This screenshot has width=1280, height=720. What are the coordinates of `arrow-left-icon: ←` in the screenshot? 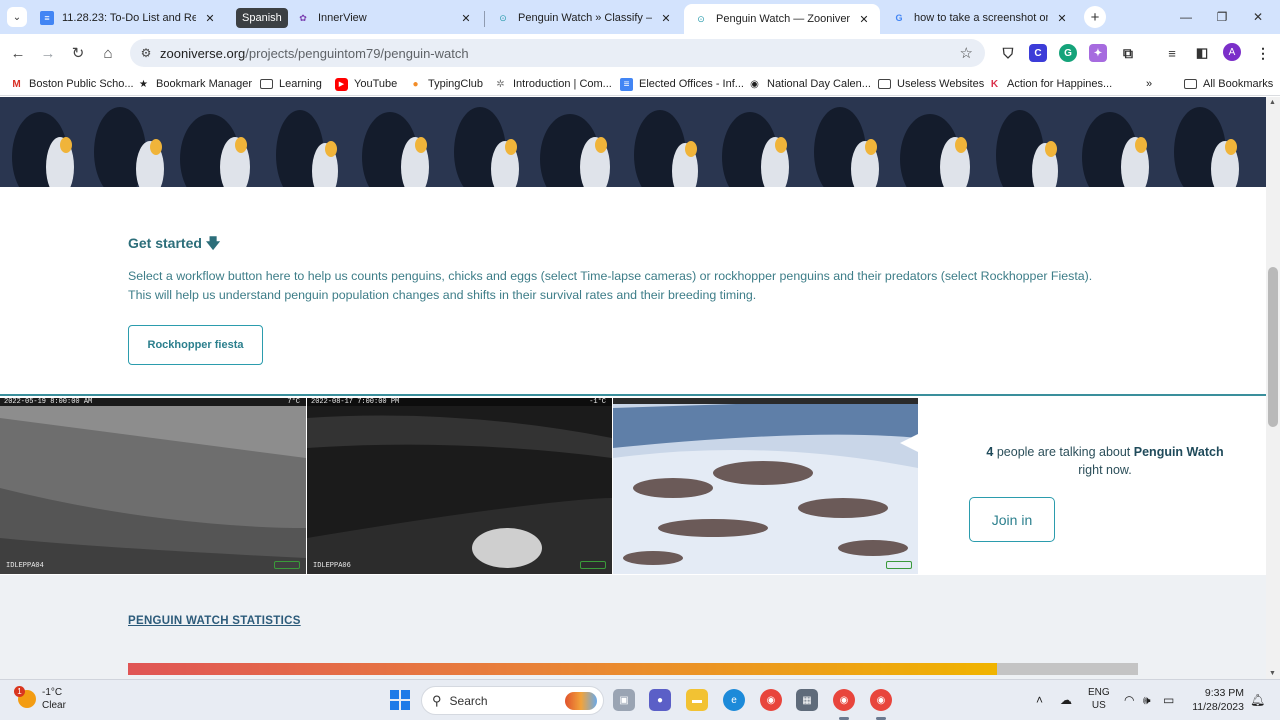 It's located at (18, 53).